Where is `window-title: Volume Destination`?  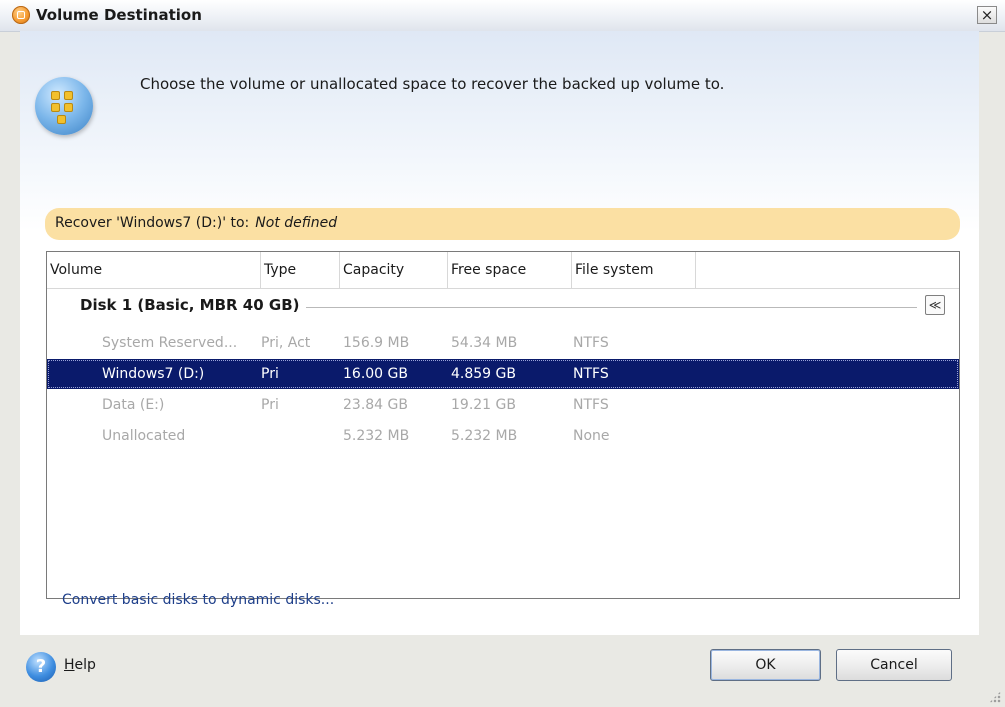
window-title: Volume Destination is located at coordinates (119, 15).